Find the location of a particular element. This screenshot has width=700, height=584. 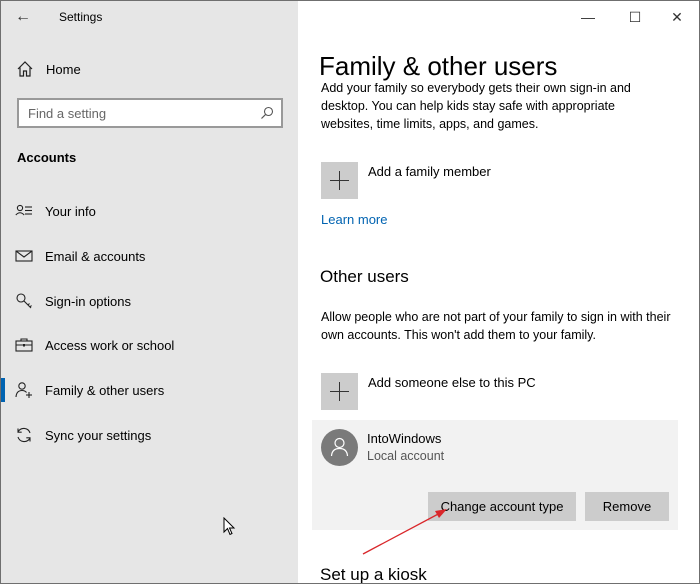

sidebar-item-label: Sync your settings is located at coordinates (98, 435).